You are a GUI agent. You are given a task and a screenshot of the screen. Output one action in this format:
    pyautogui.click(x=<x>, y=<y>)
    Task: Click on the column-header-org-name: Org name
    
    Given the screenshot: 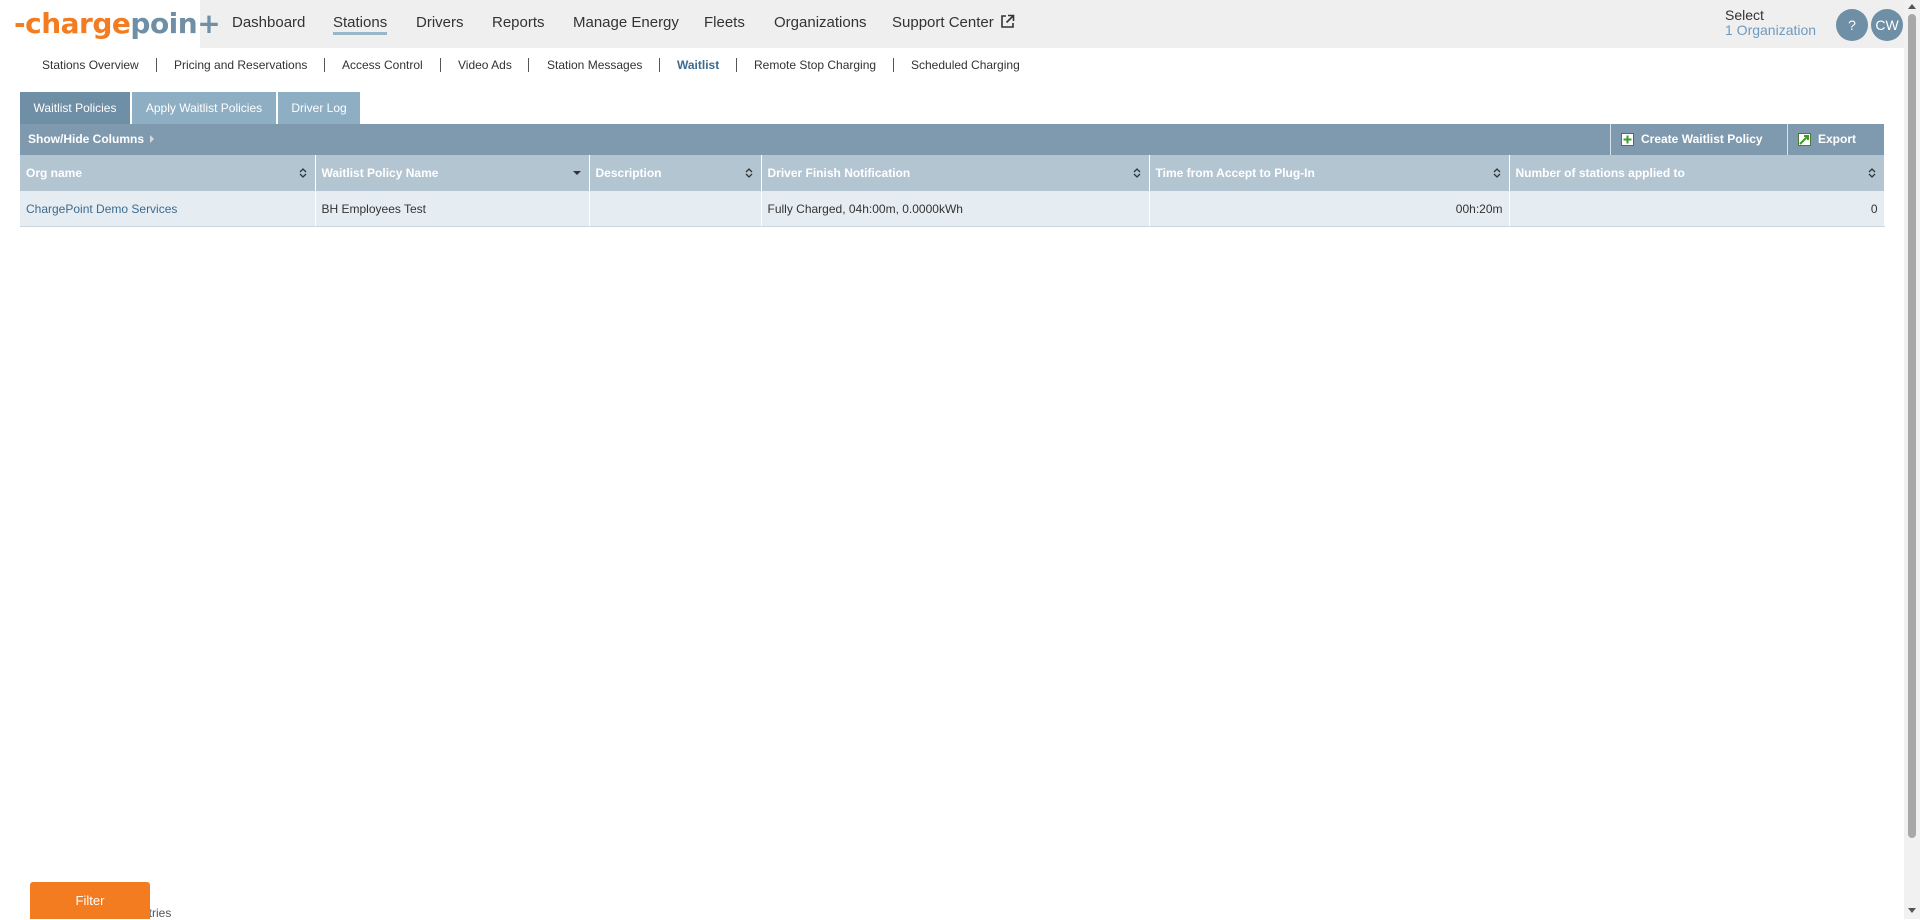 What is the action you would take?
    pyautogui.click(x=168, y=173)
    